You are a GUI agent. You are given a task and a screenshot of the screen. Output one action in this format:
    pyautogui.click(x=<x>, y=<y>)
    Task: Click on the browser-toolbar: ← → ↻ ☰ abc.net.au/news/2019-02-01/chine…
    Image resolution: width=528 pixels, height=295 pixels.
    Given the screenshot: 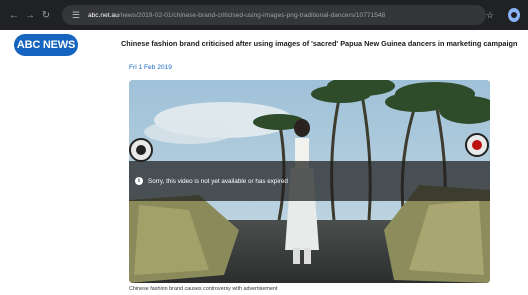 What is the action you would take?
    pyautogui.click(x=264, y=15)
    